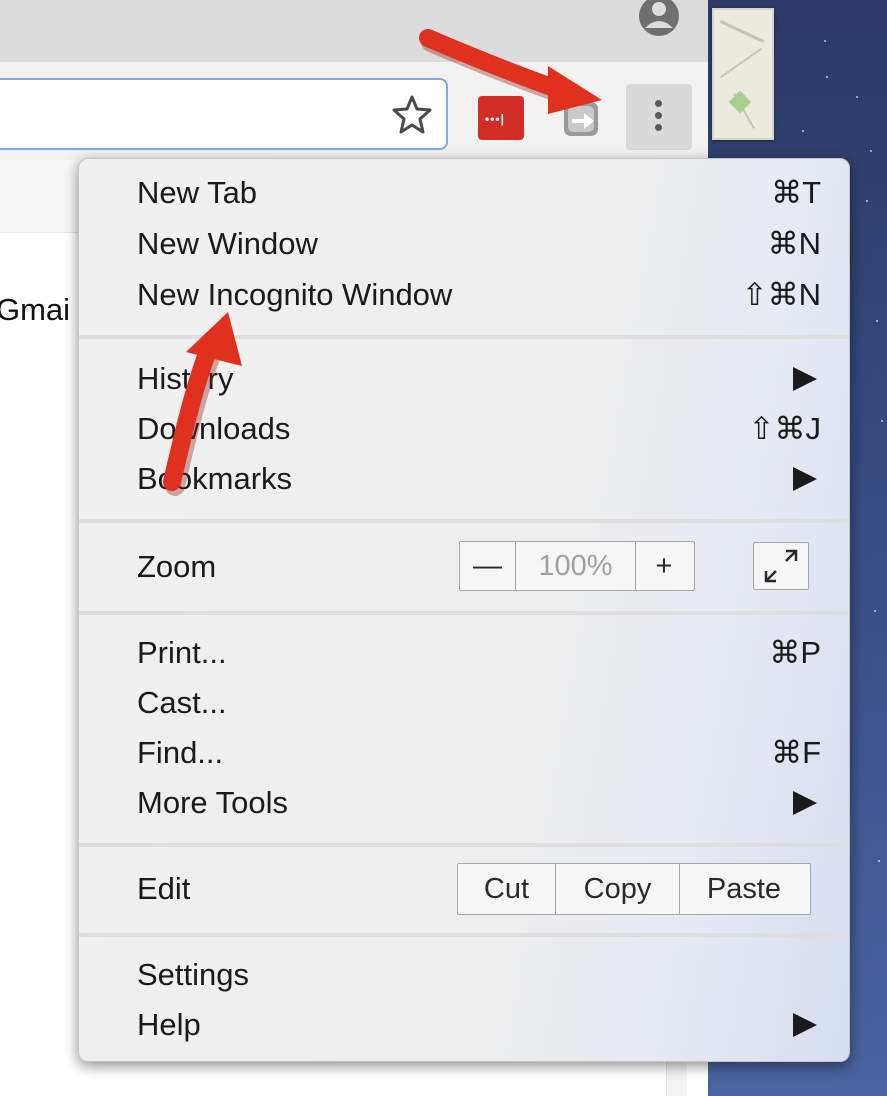 The width and height of the screenshot is (887, 1096). I want to click on menu-item-print: Print... ⌘P, so click(479, 653).